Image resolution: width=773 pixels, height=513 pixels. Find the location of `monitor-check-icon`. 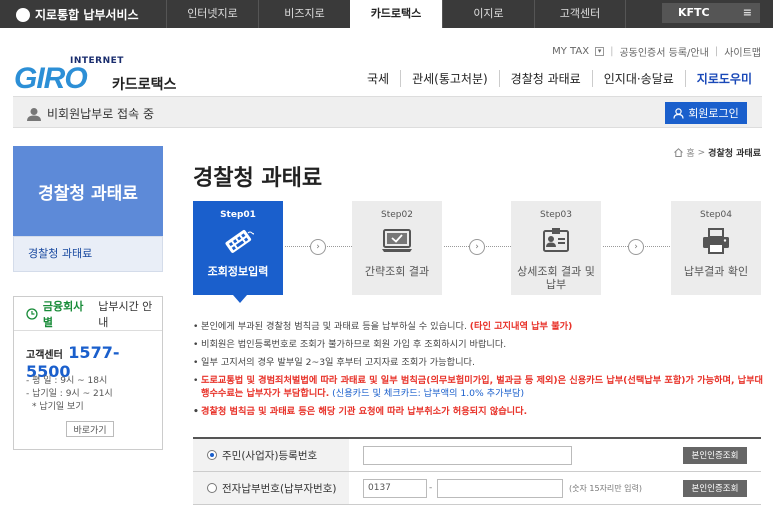

monitor-check-icon is located at coordinates (397, 240).